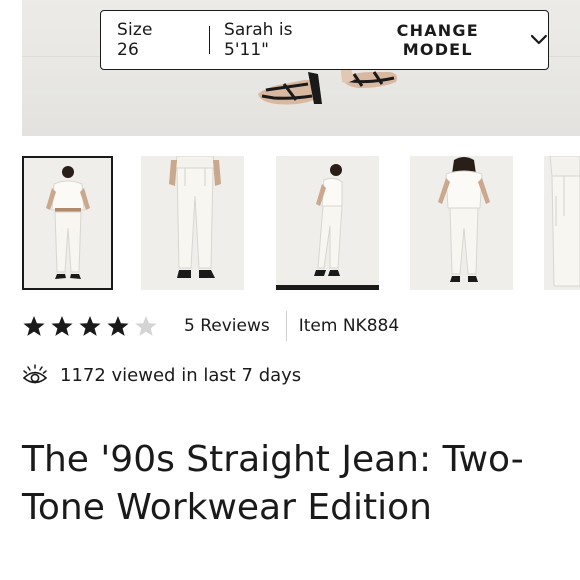  I want to click on product-title-line-1: The '90s Straight Jean: Two-, so click(273, 459).